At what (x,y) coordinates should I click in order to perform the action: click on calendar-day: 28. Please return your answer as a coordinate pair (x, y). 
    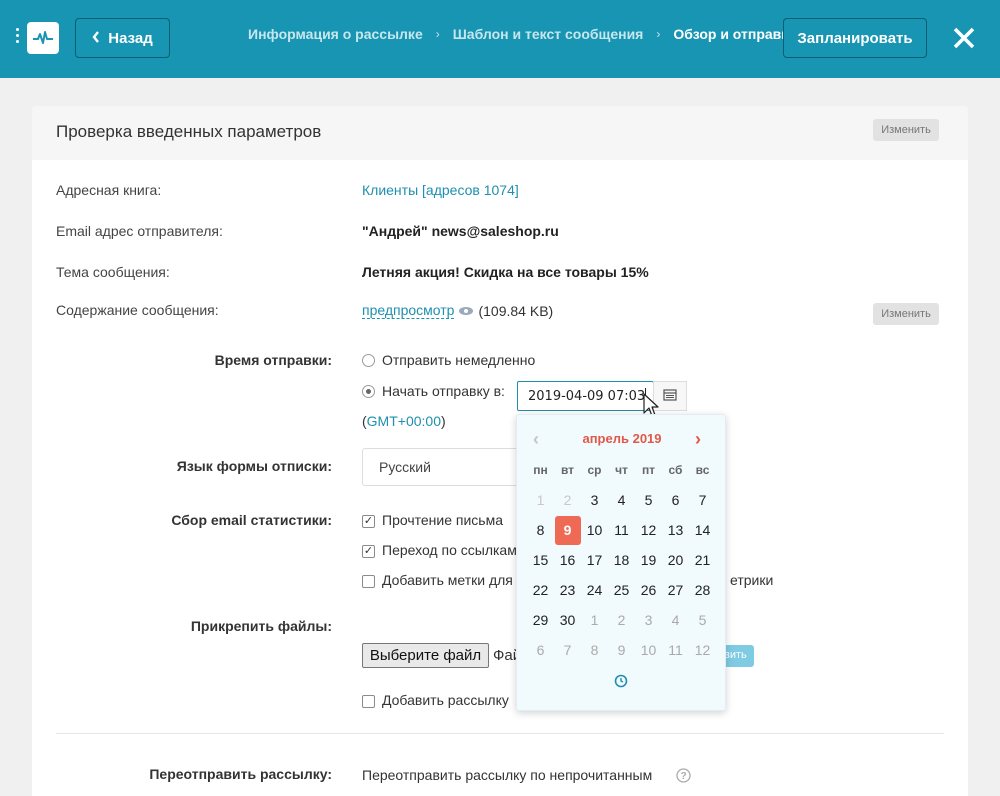
    Looking at the image, I should click on (702, 590).